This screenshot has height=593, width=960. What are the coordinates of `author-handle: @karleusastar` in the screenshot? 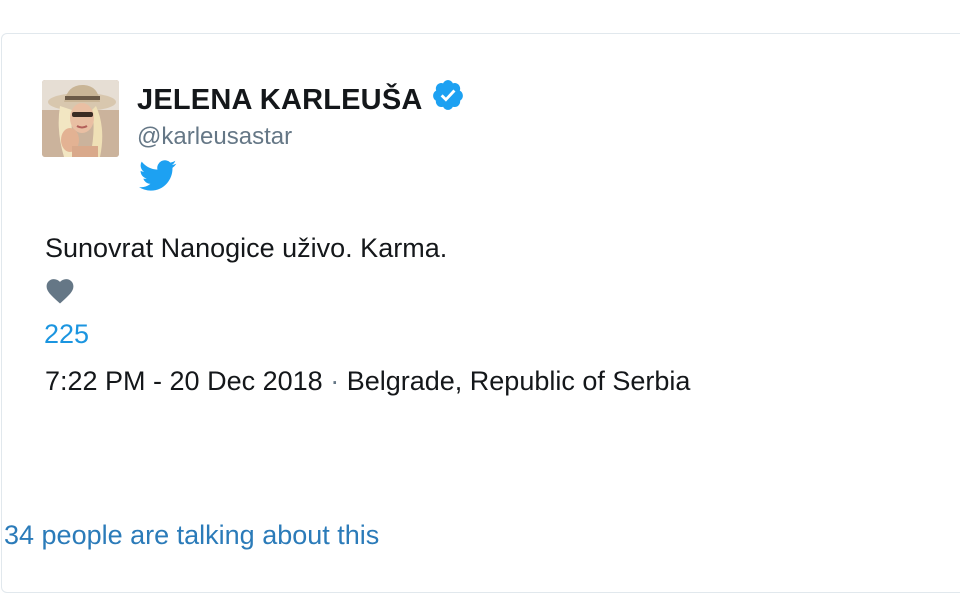 It's located at (214, 137).